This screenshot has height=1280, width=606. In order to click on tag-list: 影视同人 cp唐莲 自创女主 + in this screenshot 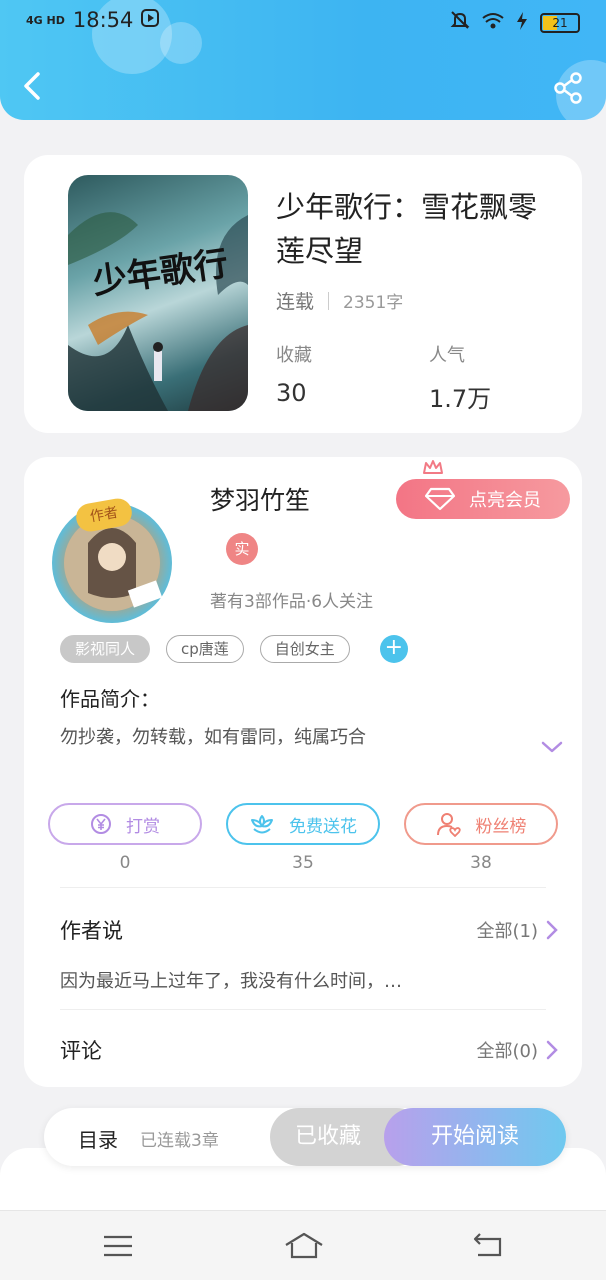, I will do `click(234, 649)`.